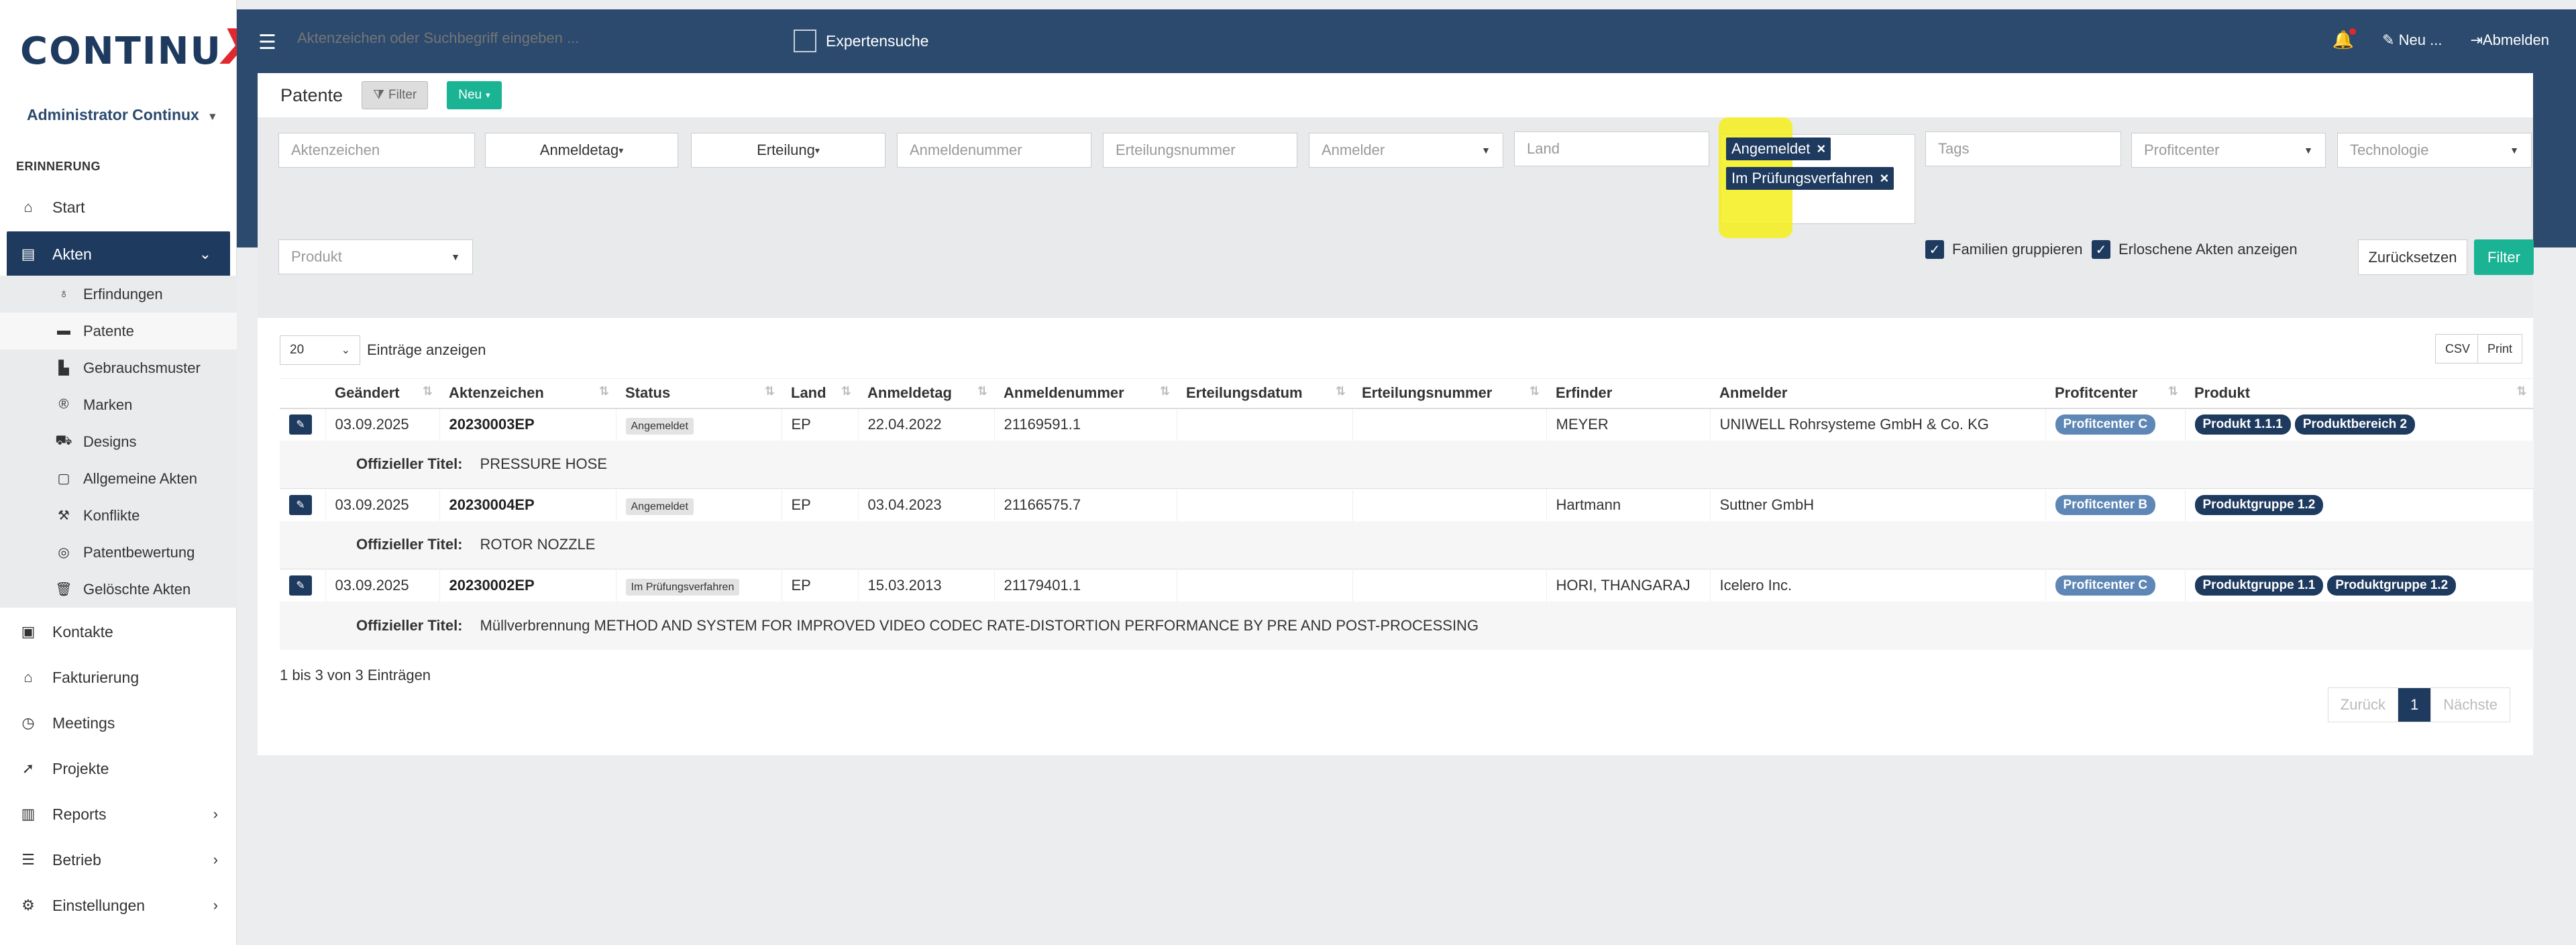  What do you see at coordinates (1406, 41) in the screenshot?
I see `top-navbar: ☰ Expertensuche 🔔 ✎ Neu ... ⇥Abmelden` at bounding box center [1406, 41].